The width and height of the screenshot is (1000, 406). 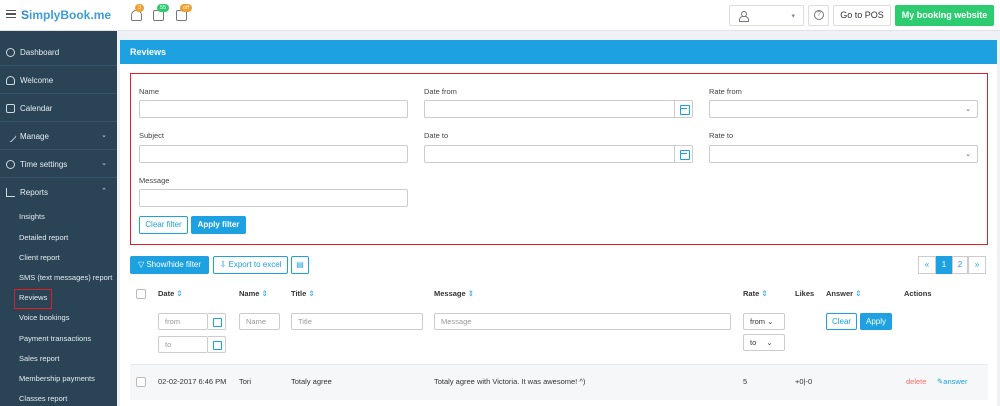 I want to click on sidebar-sub-sms-report: SMS (text messages) report, so click(x=65, y=277).